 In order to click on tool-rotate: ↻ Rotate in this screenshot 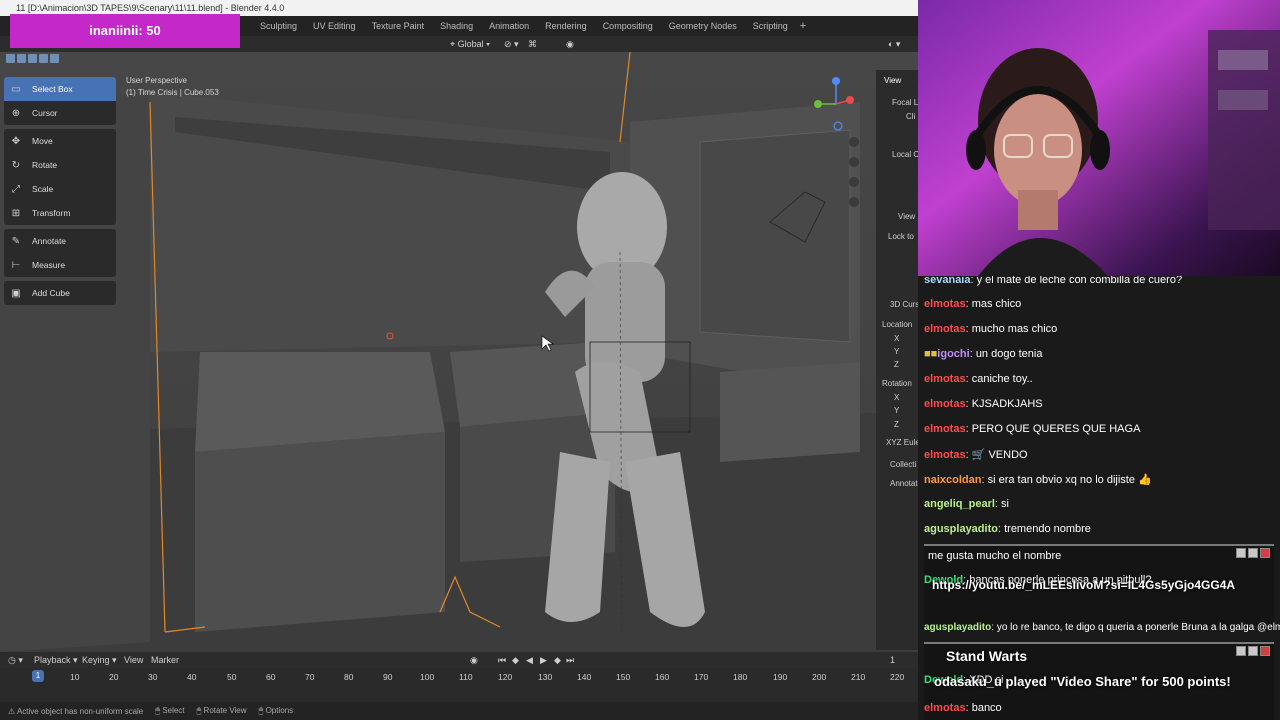, I will do `click(60, 165)`.